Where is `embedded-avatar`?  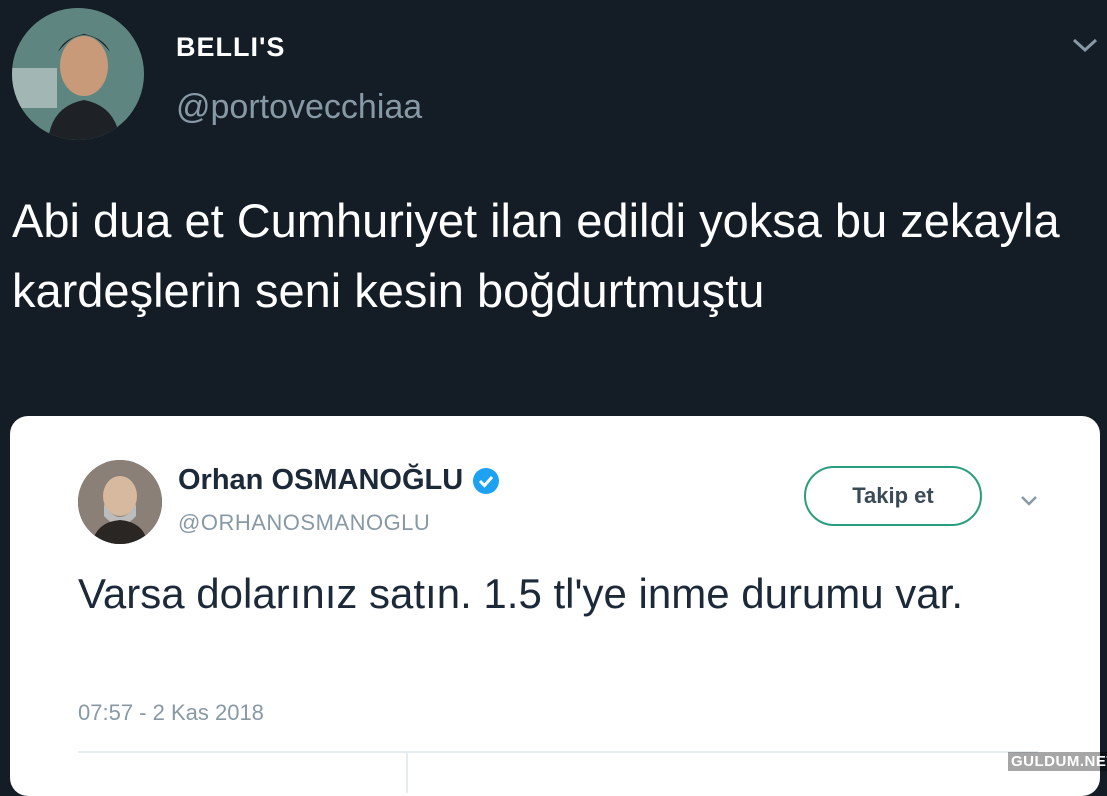
embedded-avatar is located at coordinates (120, 502).